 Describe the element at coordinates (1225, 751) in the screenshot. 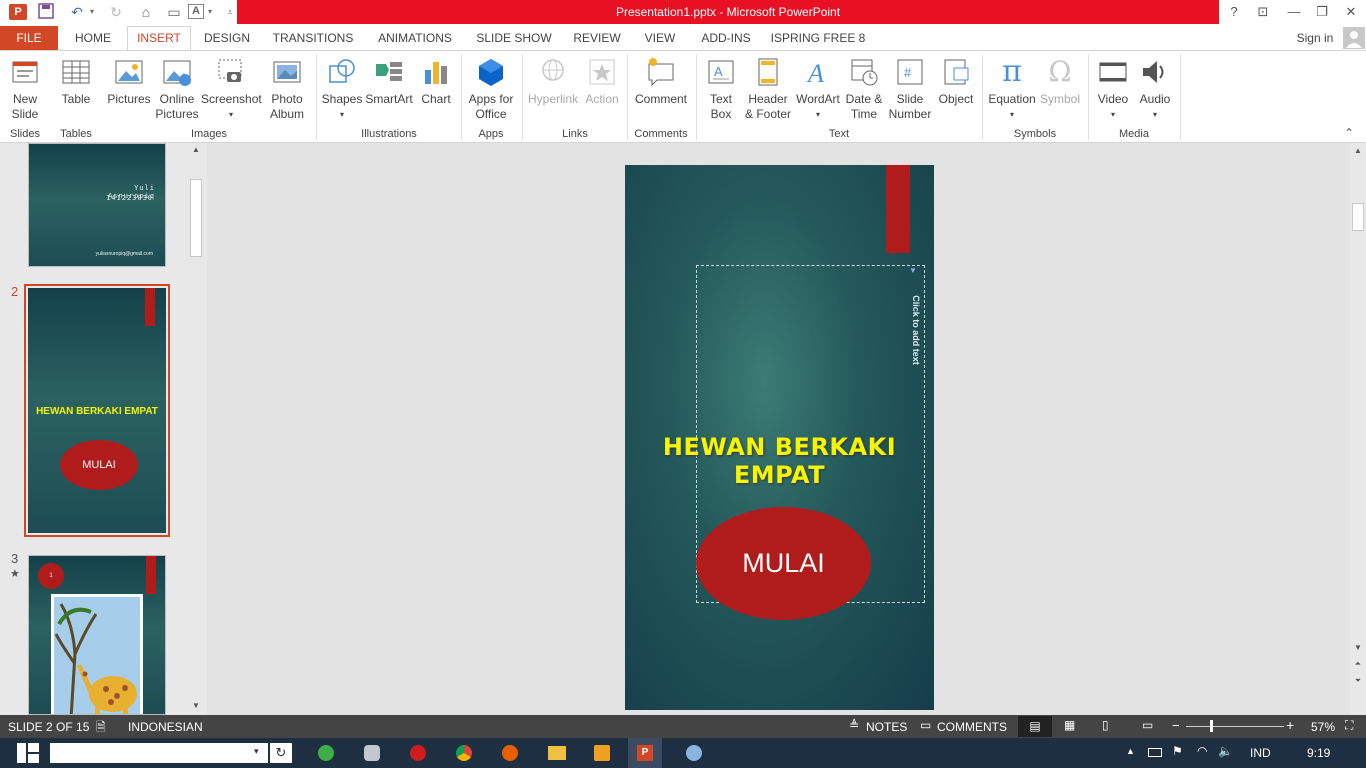

I see `volume-icon: 🔈` at that location.